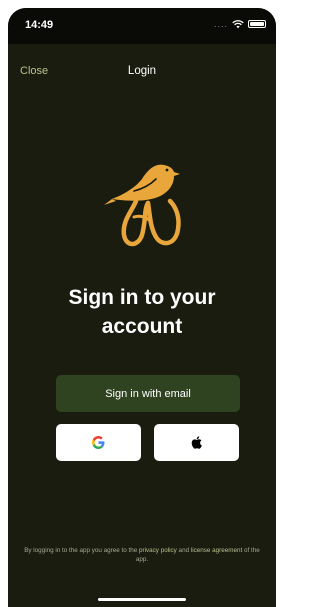 This screenshot has height=607, width=320. Describe the element at coordinates (142, 326) in the screenshot. I see `heading-line-2: account` at that location.